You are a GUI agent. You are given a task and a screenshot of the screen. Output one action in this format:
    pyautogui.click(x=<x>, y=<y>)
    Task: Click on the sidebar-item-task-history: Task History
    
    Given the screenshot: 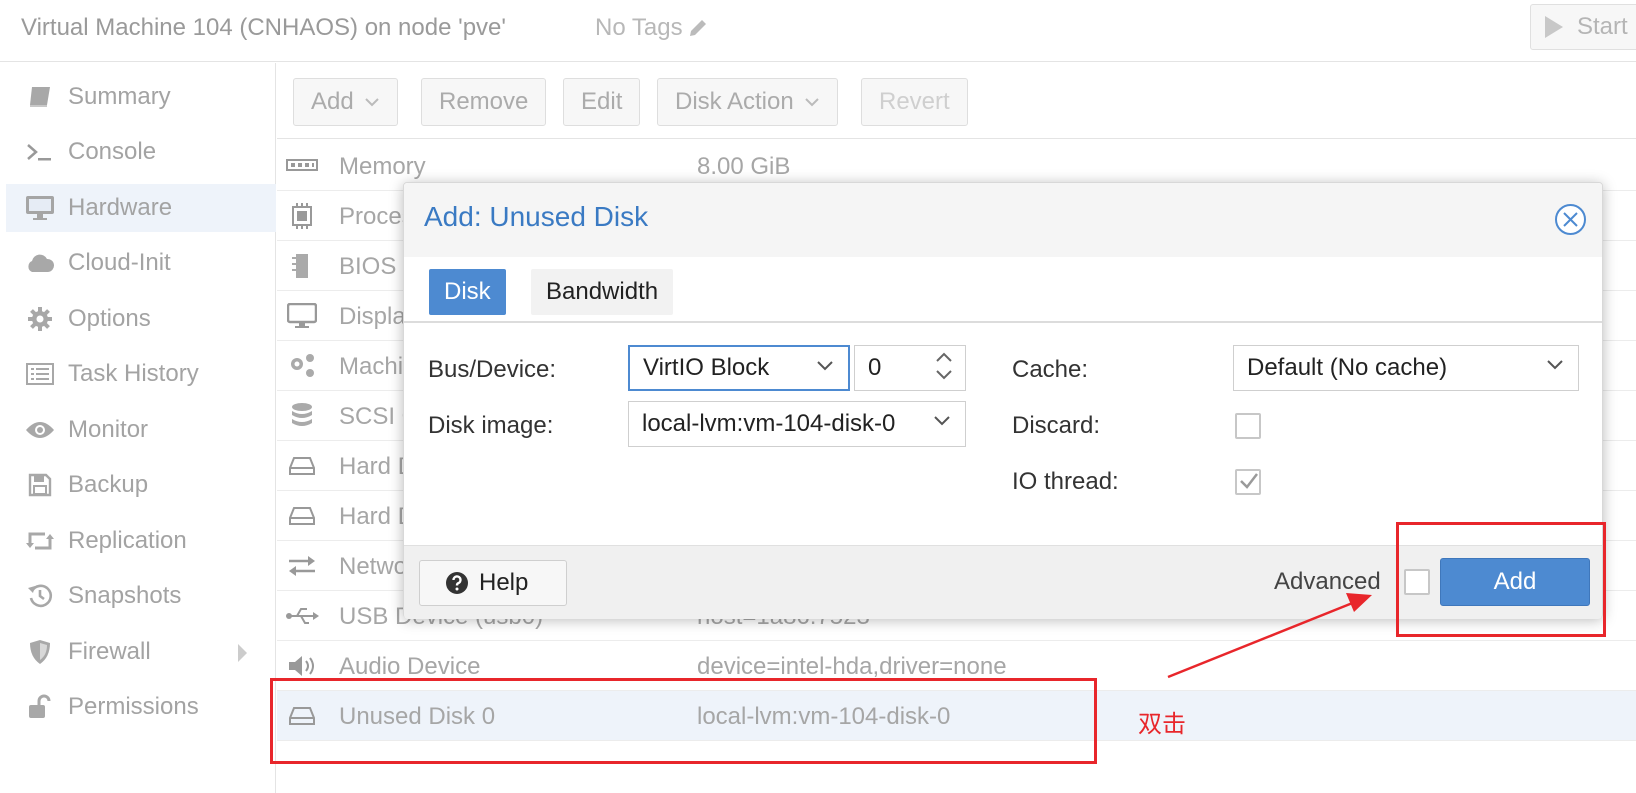 What is the action you would take?
    pyautogui.click(x=141, y=374)
    